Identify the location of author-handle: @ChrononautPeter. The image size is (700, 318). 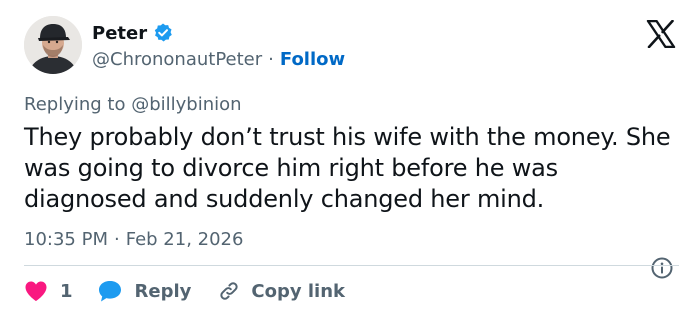
(177, 59).